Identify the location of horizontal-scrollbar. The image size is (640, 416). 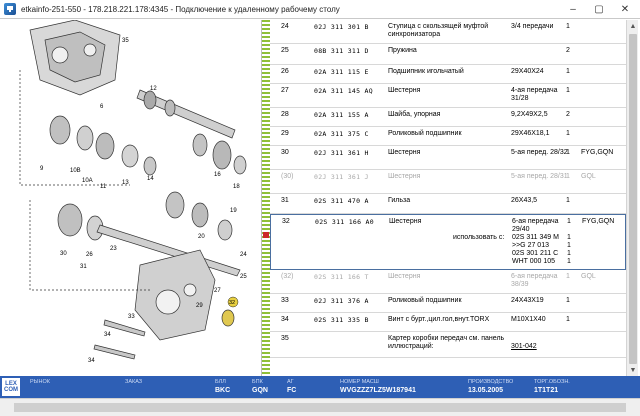
(320, 407).